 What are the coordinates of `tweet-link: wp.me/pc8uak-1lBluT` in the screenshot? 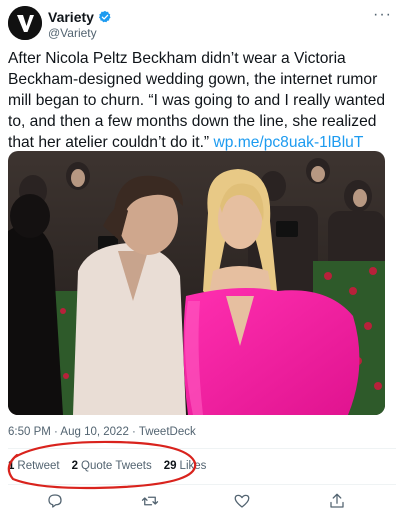 It's located at (288, 142).